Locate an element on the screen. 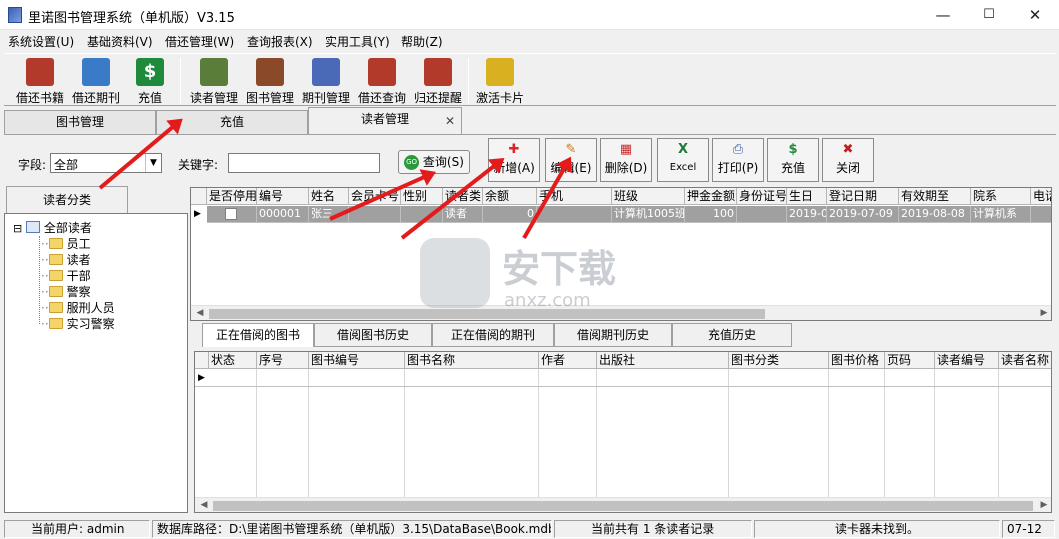 The image size is (1059, 539). sidebar-tab-reader-categories: 读者分类 is located at coordinates (67, 200).